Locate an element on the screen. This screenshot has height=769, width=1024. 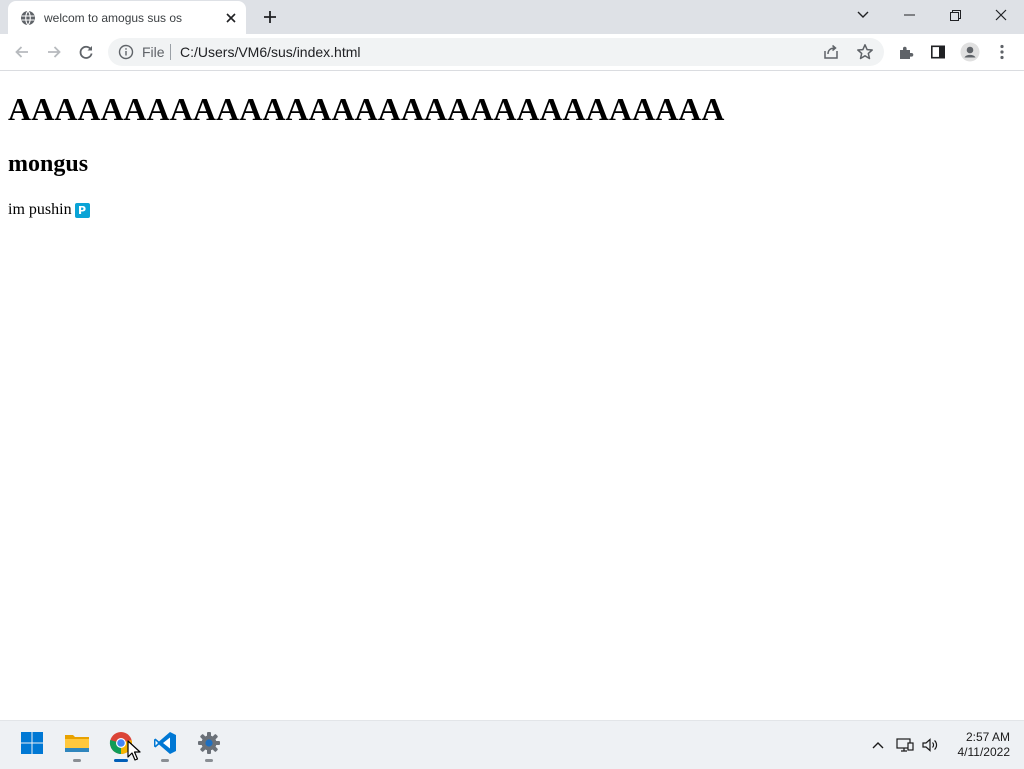
p-button-emoji: P is located at coordinates (82, 210).